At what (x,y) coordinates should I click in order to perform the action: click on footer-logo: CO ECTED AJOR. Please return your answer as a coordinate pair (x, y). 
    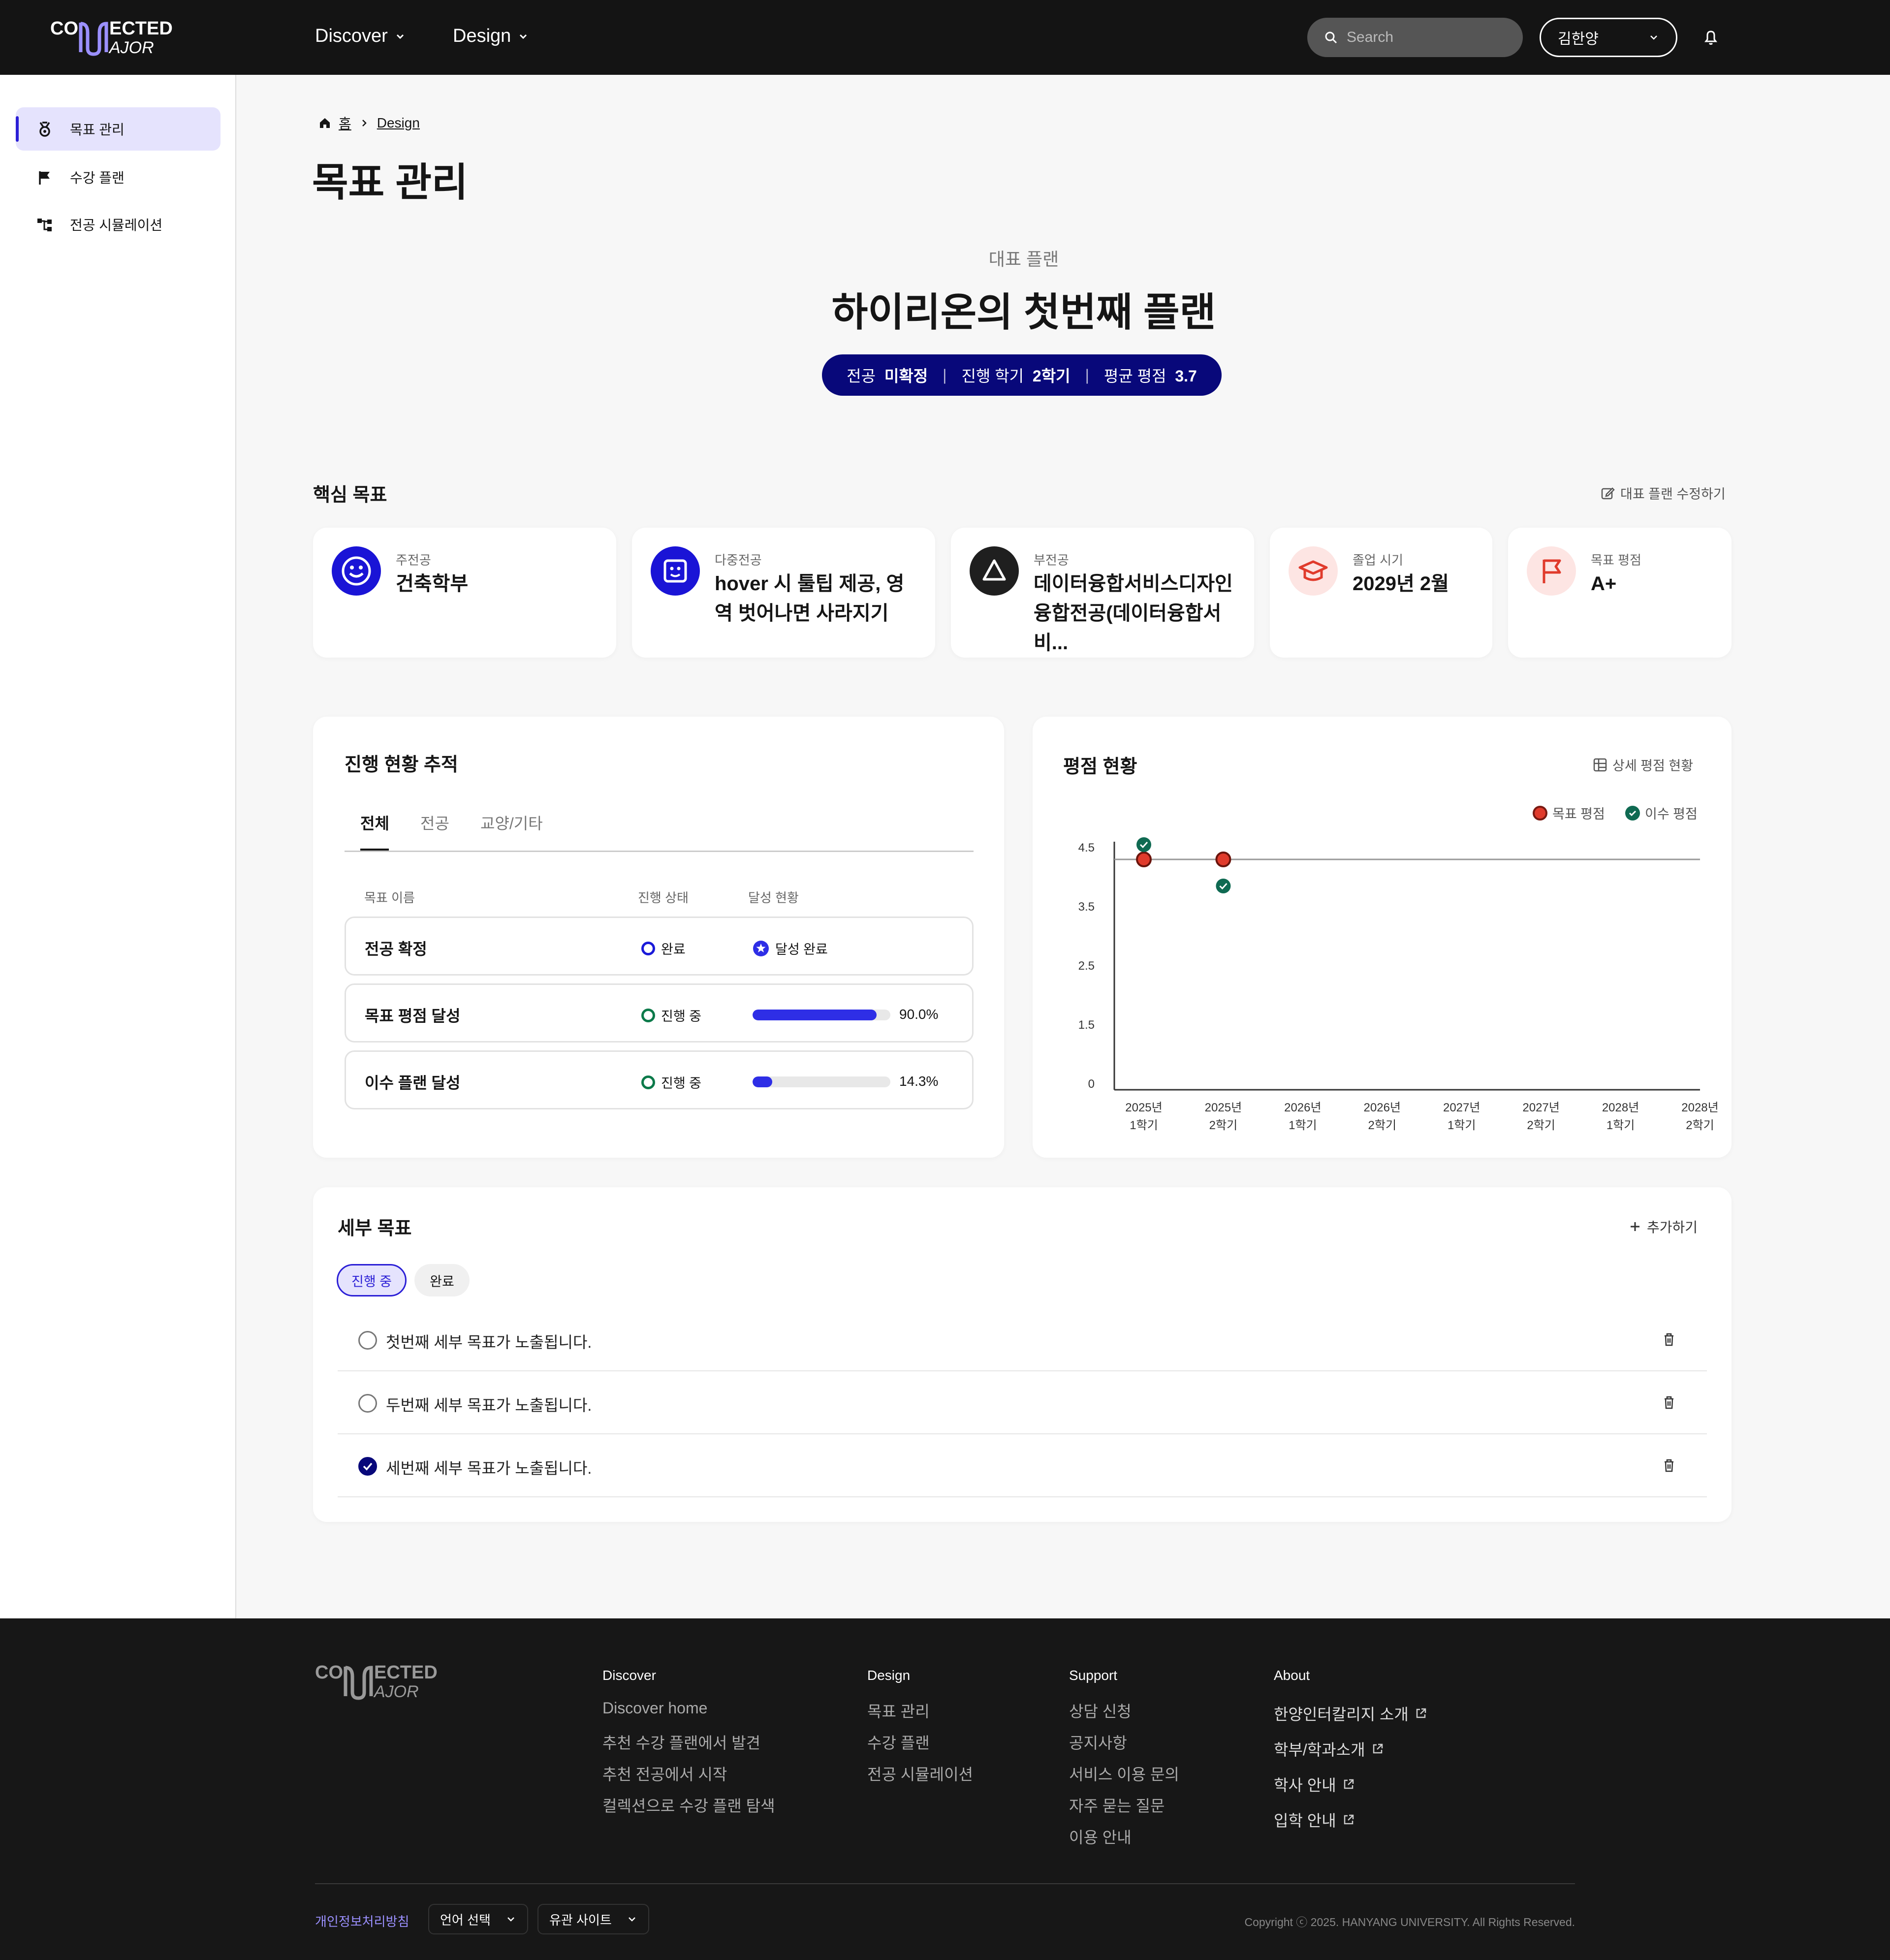
    Looking at the image, I should click on (379, 1681).